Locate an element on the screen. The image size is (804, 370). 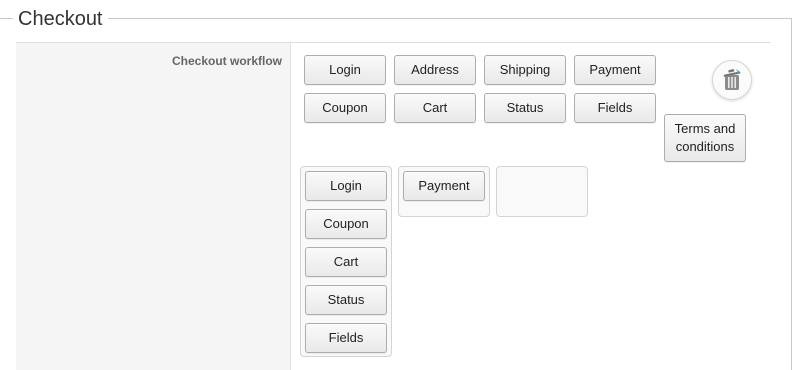
palette-item-address: Address is located at coordinates (435, 70).